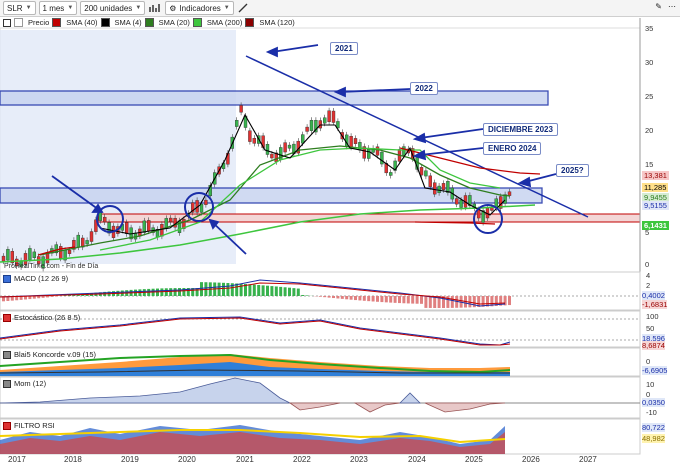  I want to click on tick-15: 15, so click(649, 164).